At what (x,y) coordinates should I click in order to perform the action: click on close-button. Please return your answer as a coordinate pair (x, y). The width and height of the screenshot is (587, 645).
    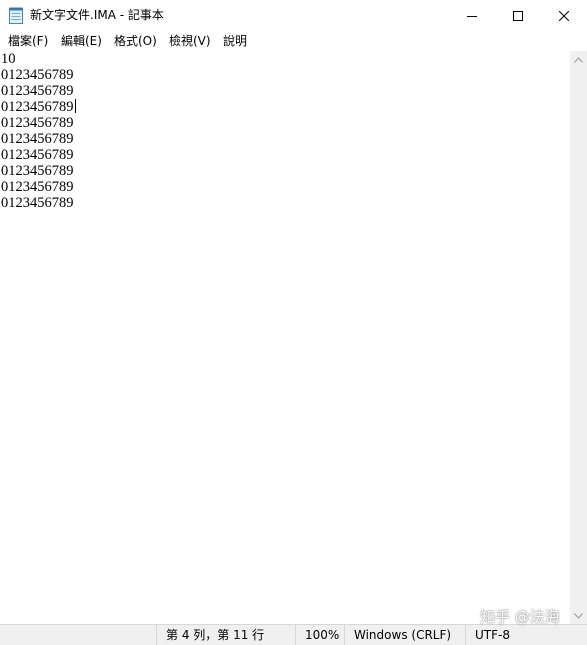
    Looking at the image, I should click on (564, 15).